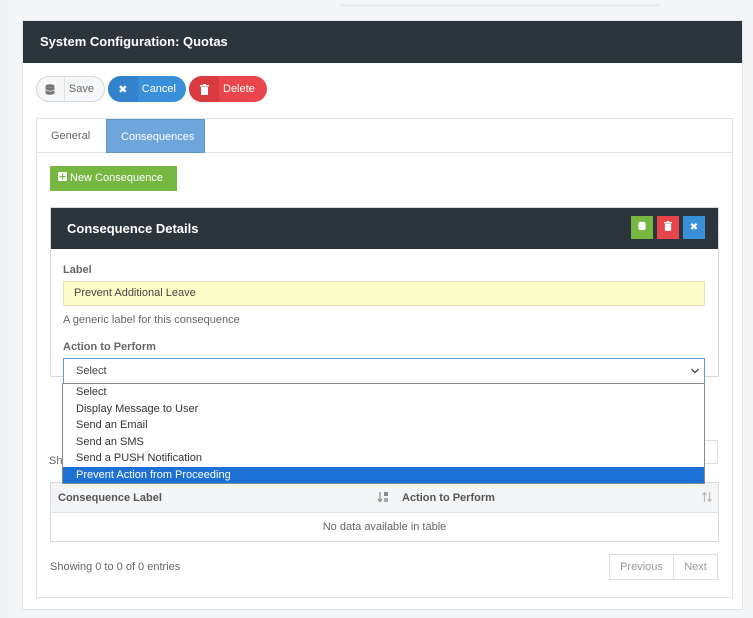  I want to click on details-close-button: ✖, so click(694, 227).